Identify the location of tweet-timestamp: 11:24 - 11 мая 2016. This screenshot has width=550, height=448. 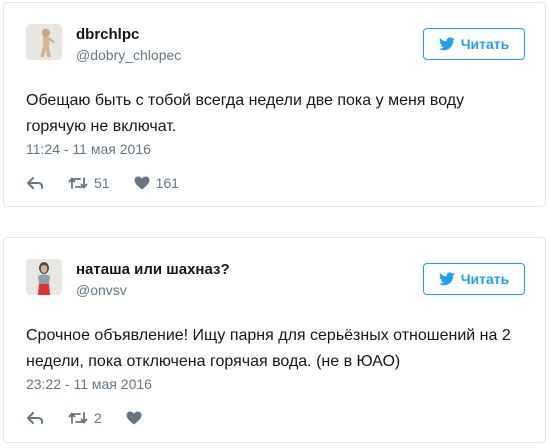
(88, 149).